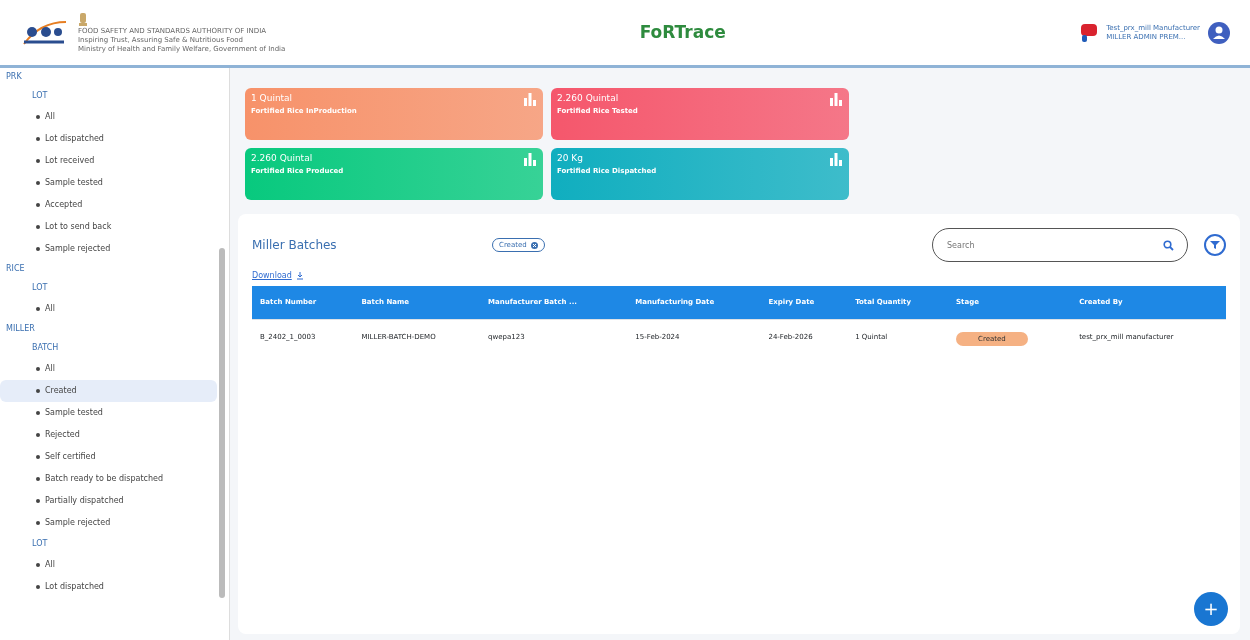 The image size is (1250, 640). What do you see at coordinates (114, 77) in the screenshot?
I see `tree-group: PRK` at bounding box center [114, 77].